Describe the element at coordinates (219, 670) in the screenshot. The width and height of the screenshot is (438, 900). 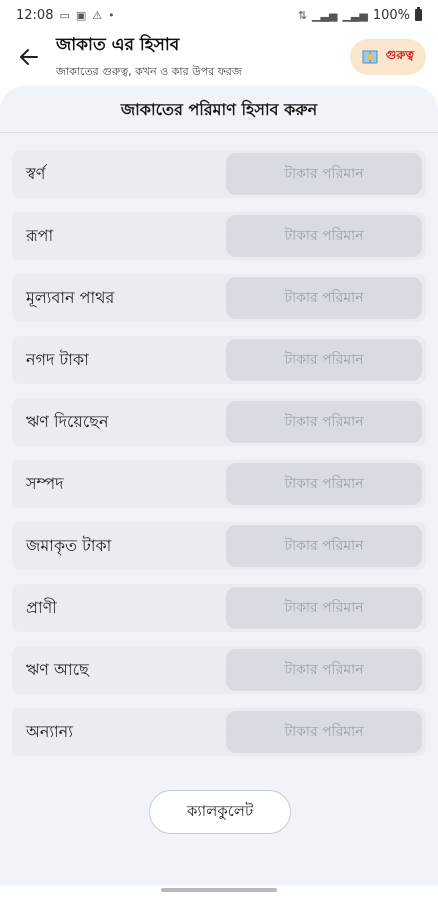
I see `row-debt: ঋণ আছে` at that location.